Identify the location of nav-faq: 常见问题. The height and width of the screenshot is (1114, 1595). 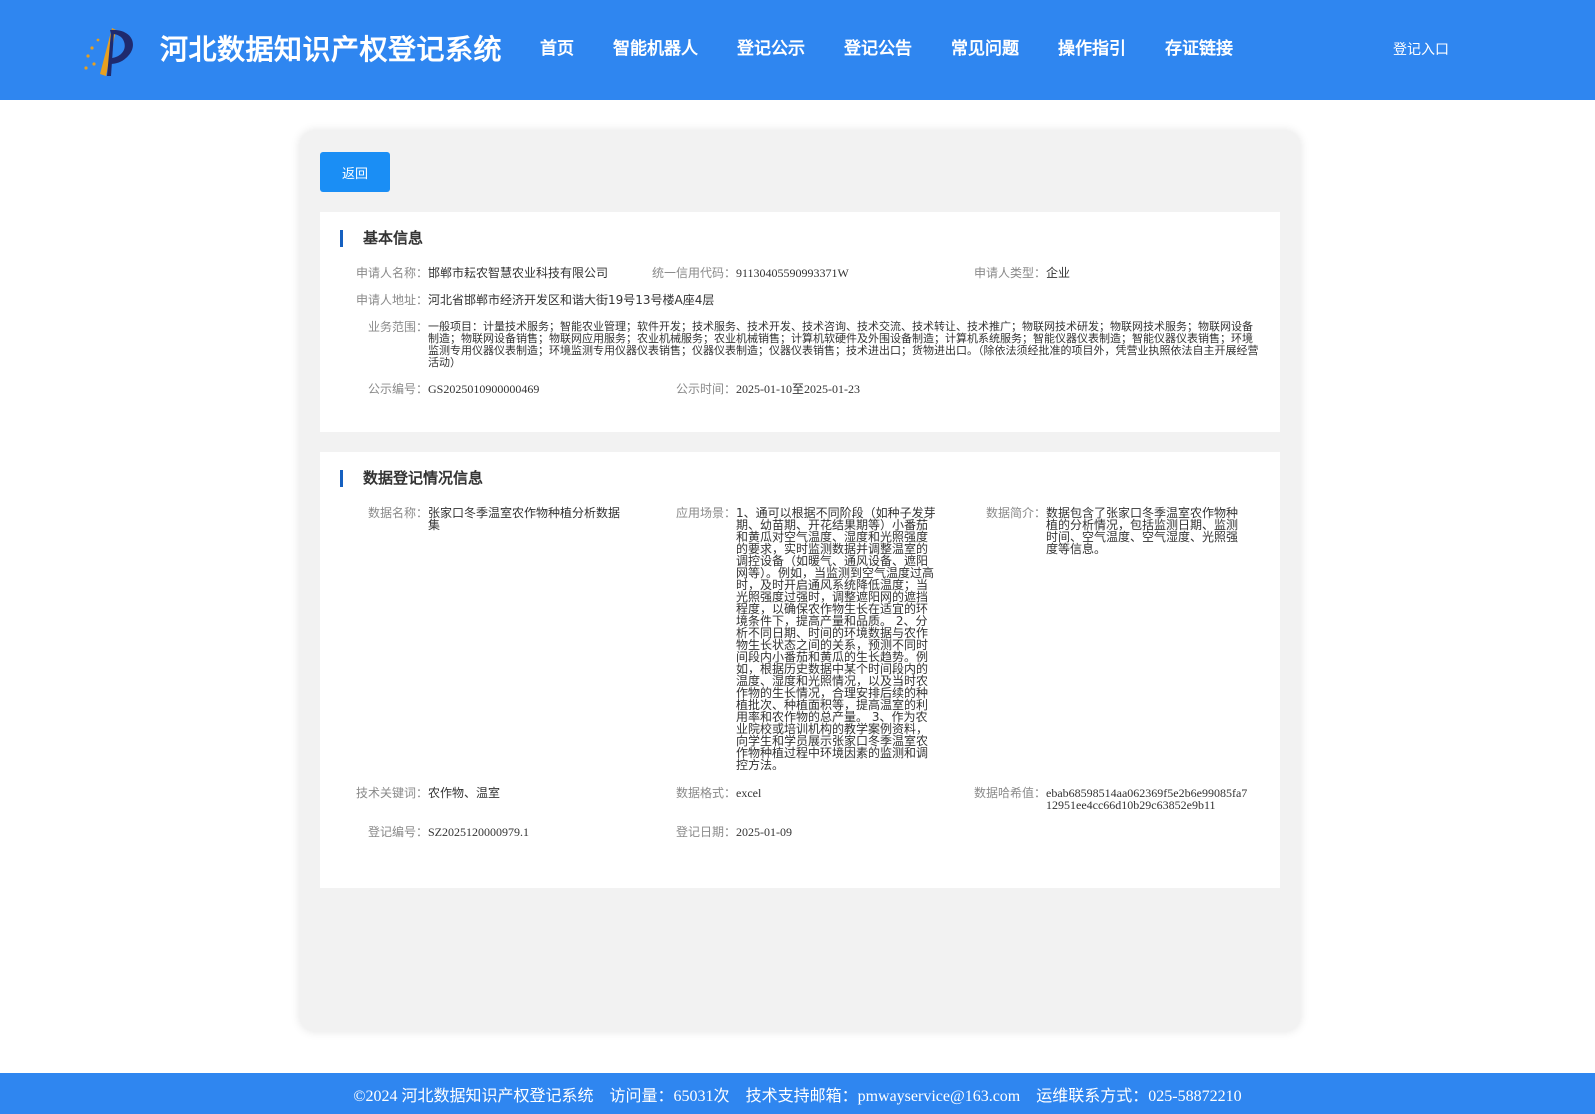
(985, 46).